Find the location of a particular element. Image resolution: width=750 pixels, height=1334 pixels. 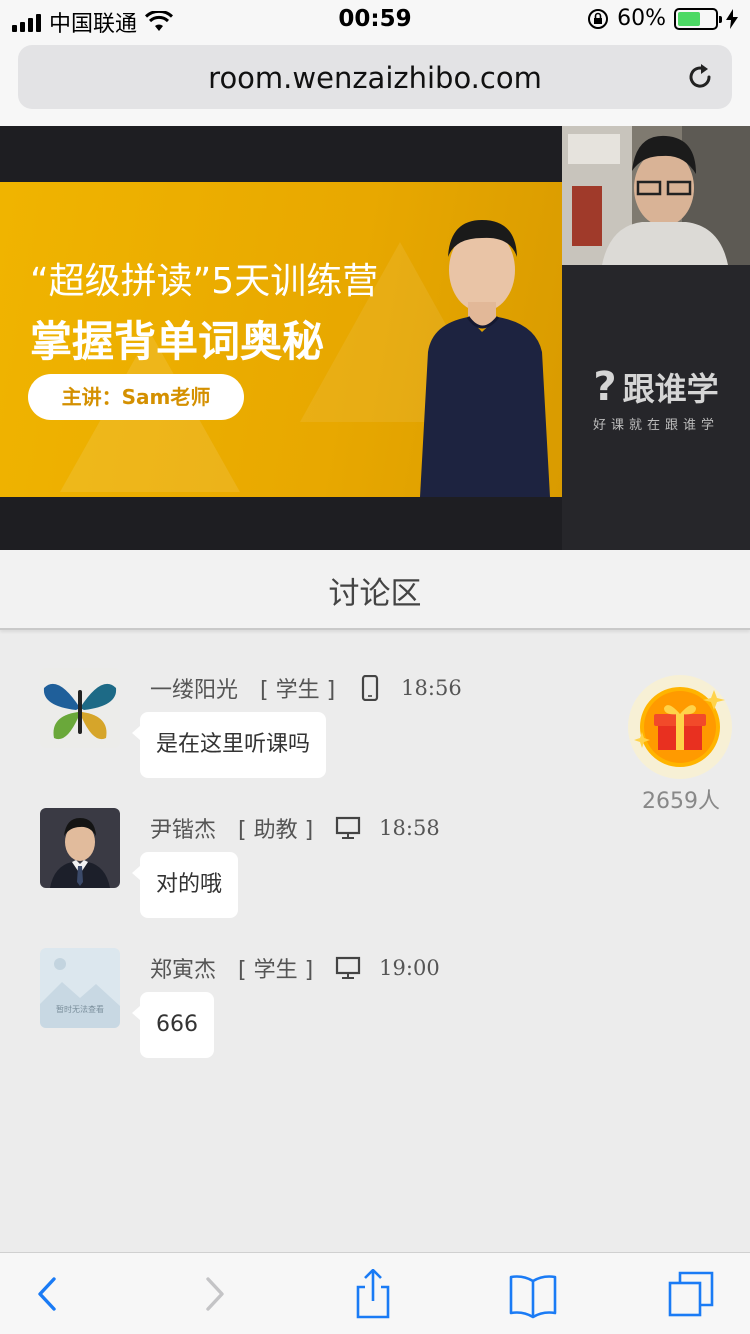

banner-headline: “超级拼读”5天训练营 is located at coordinates (204, 281).